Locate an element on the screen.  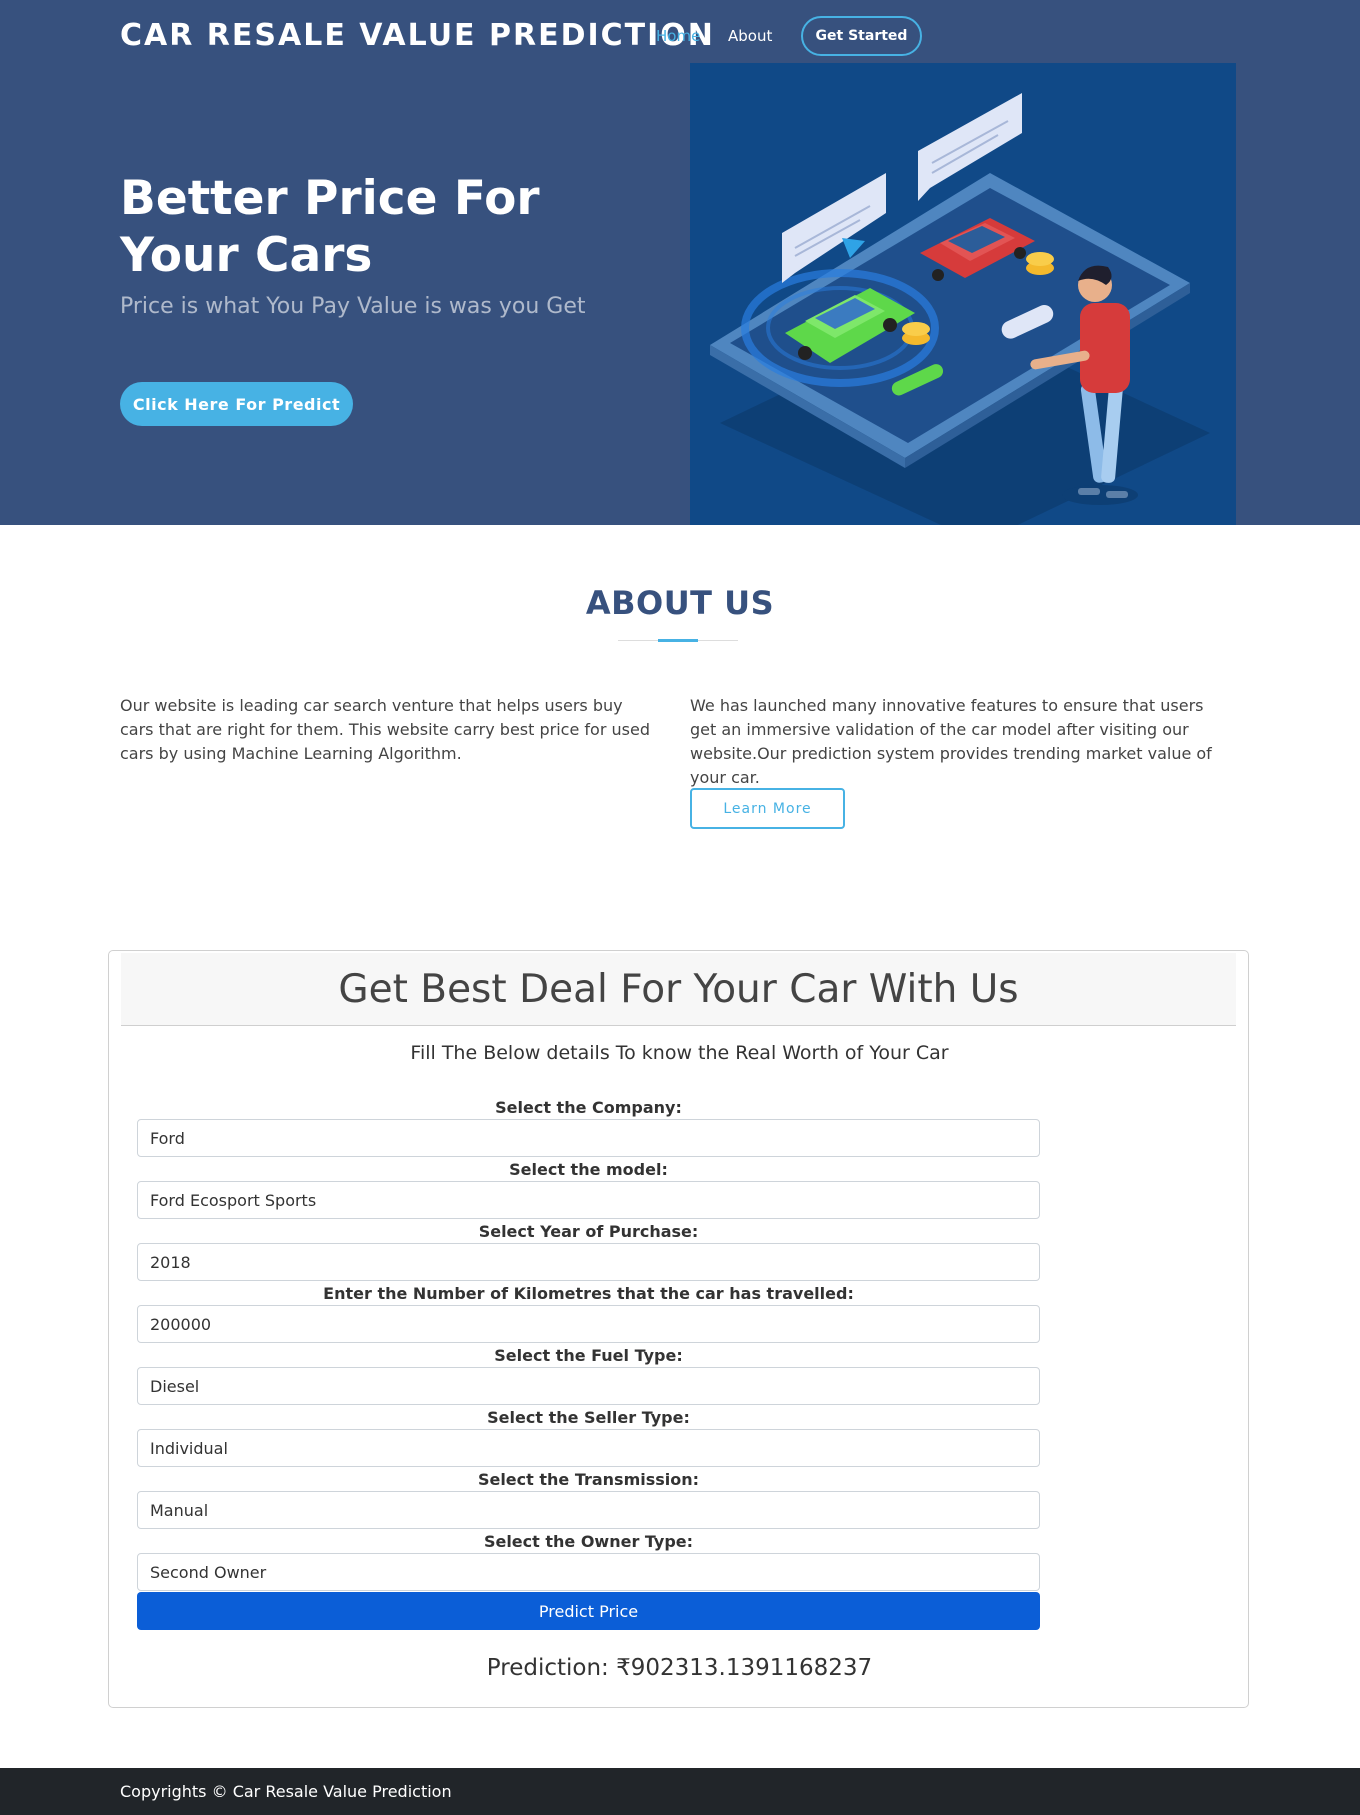
get-started-button: Get Started is located at coordinates (861, 36).